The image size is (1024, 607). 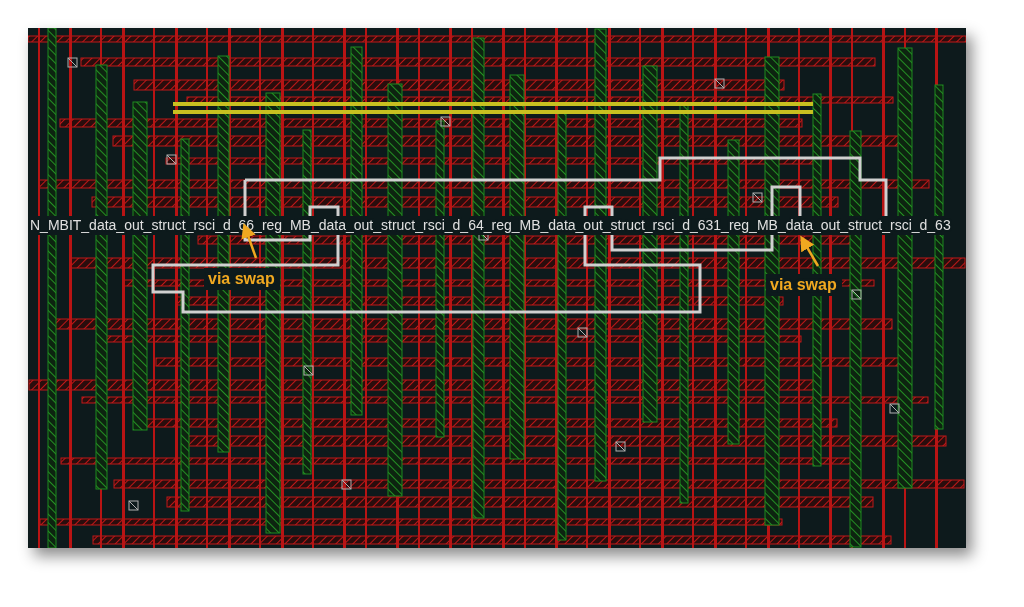 I want to click on net-label: N_MBIT_data_out_struct_rsci_d_66_reg_MB_data_out_struct_rsci_d_64_reg_MB_data_out_struct_rsci_d_631_reg_MB_data_out_struct_rsci_d_63, so click(x=490, y=225).